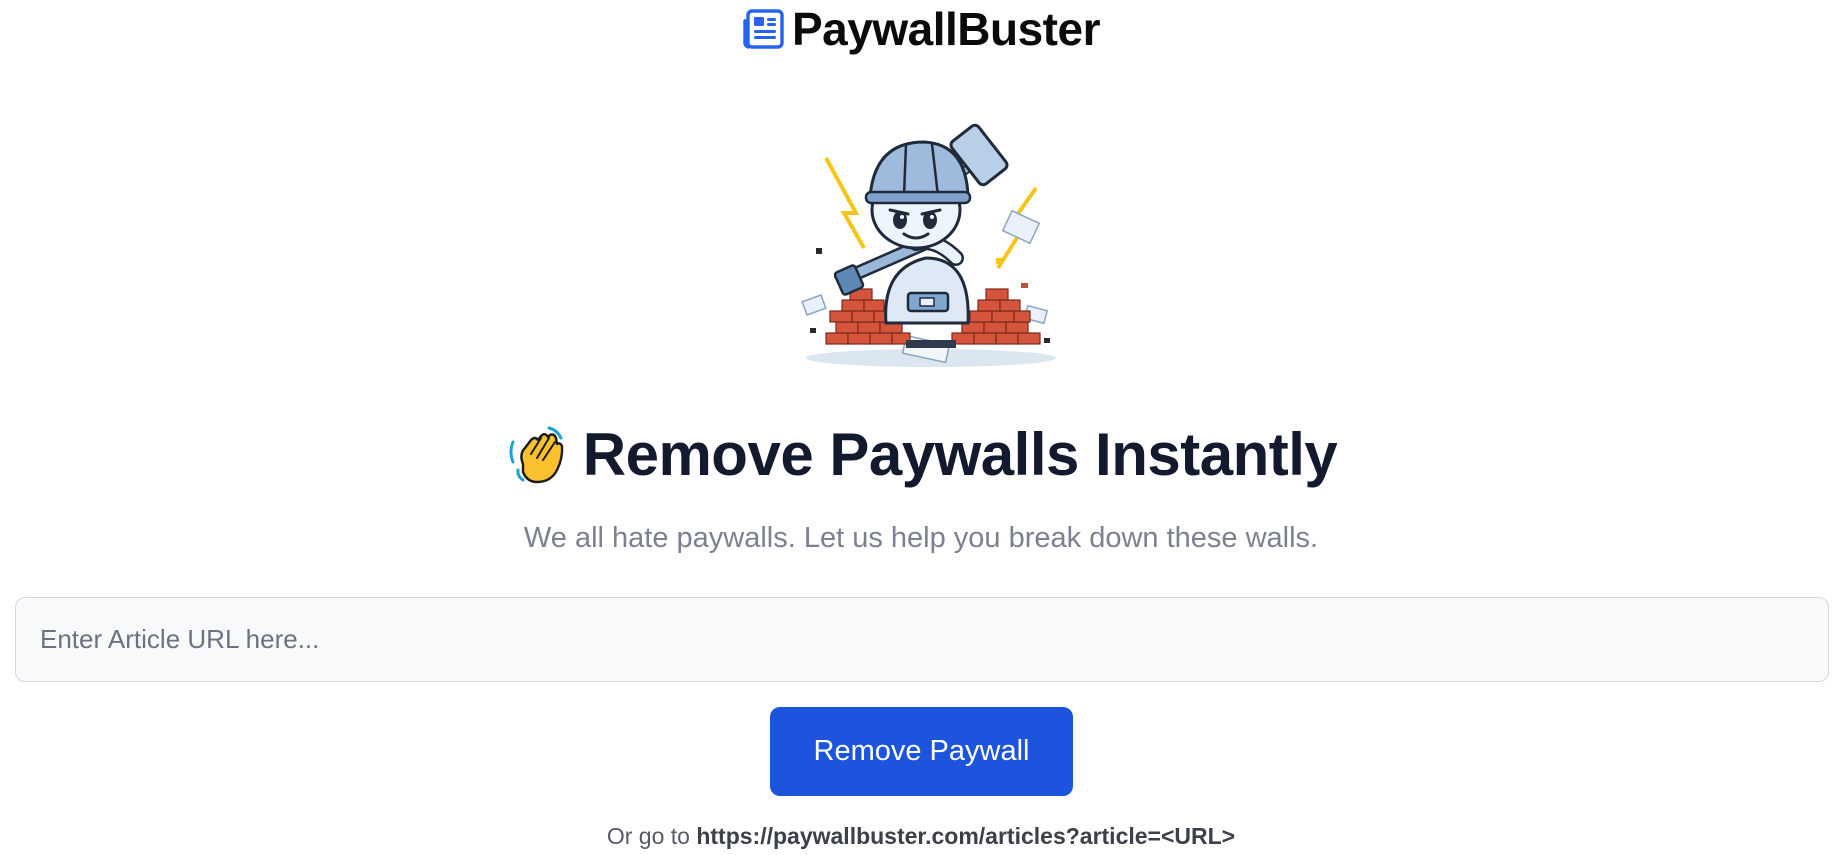 This screenshot has width=1842, height=855. I want to click on hero: Remove Paywalls Instantly, so click(921, 454).